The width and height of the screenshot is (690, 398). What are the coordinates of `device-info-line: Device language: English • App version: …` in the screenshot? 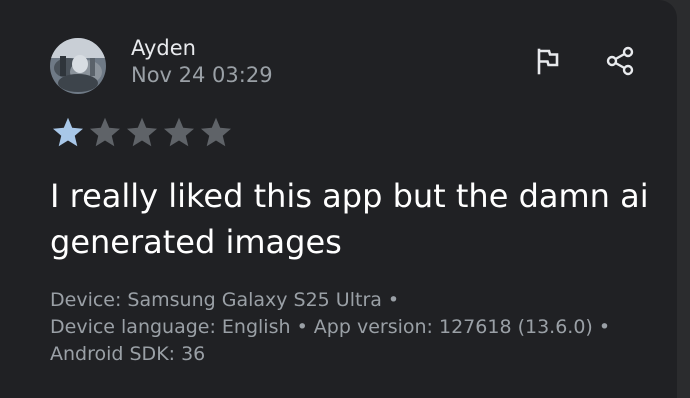 It's located at (330, 327).